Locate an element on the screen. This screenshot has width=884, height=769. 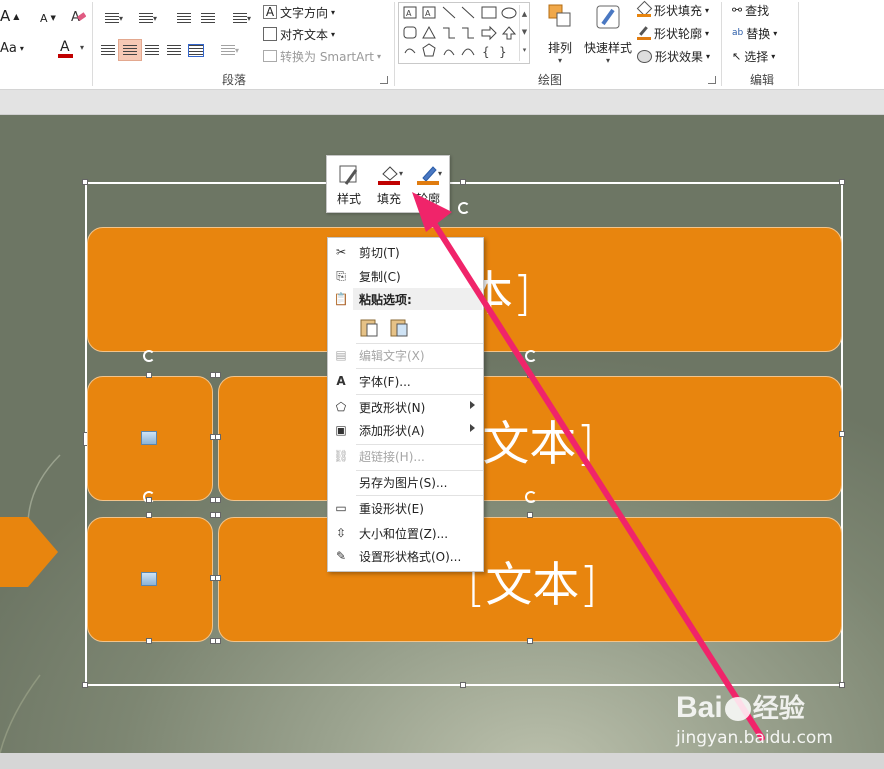
copy-icon: ⎘ is located at coordinates (341, 276).